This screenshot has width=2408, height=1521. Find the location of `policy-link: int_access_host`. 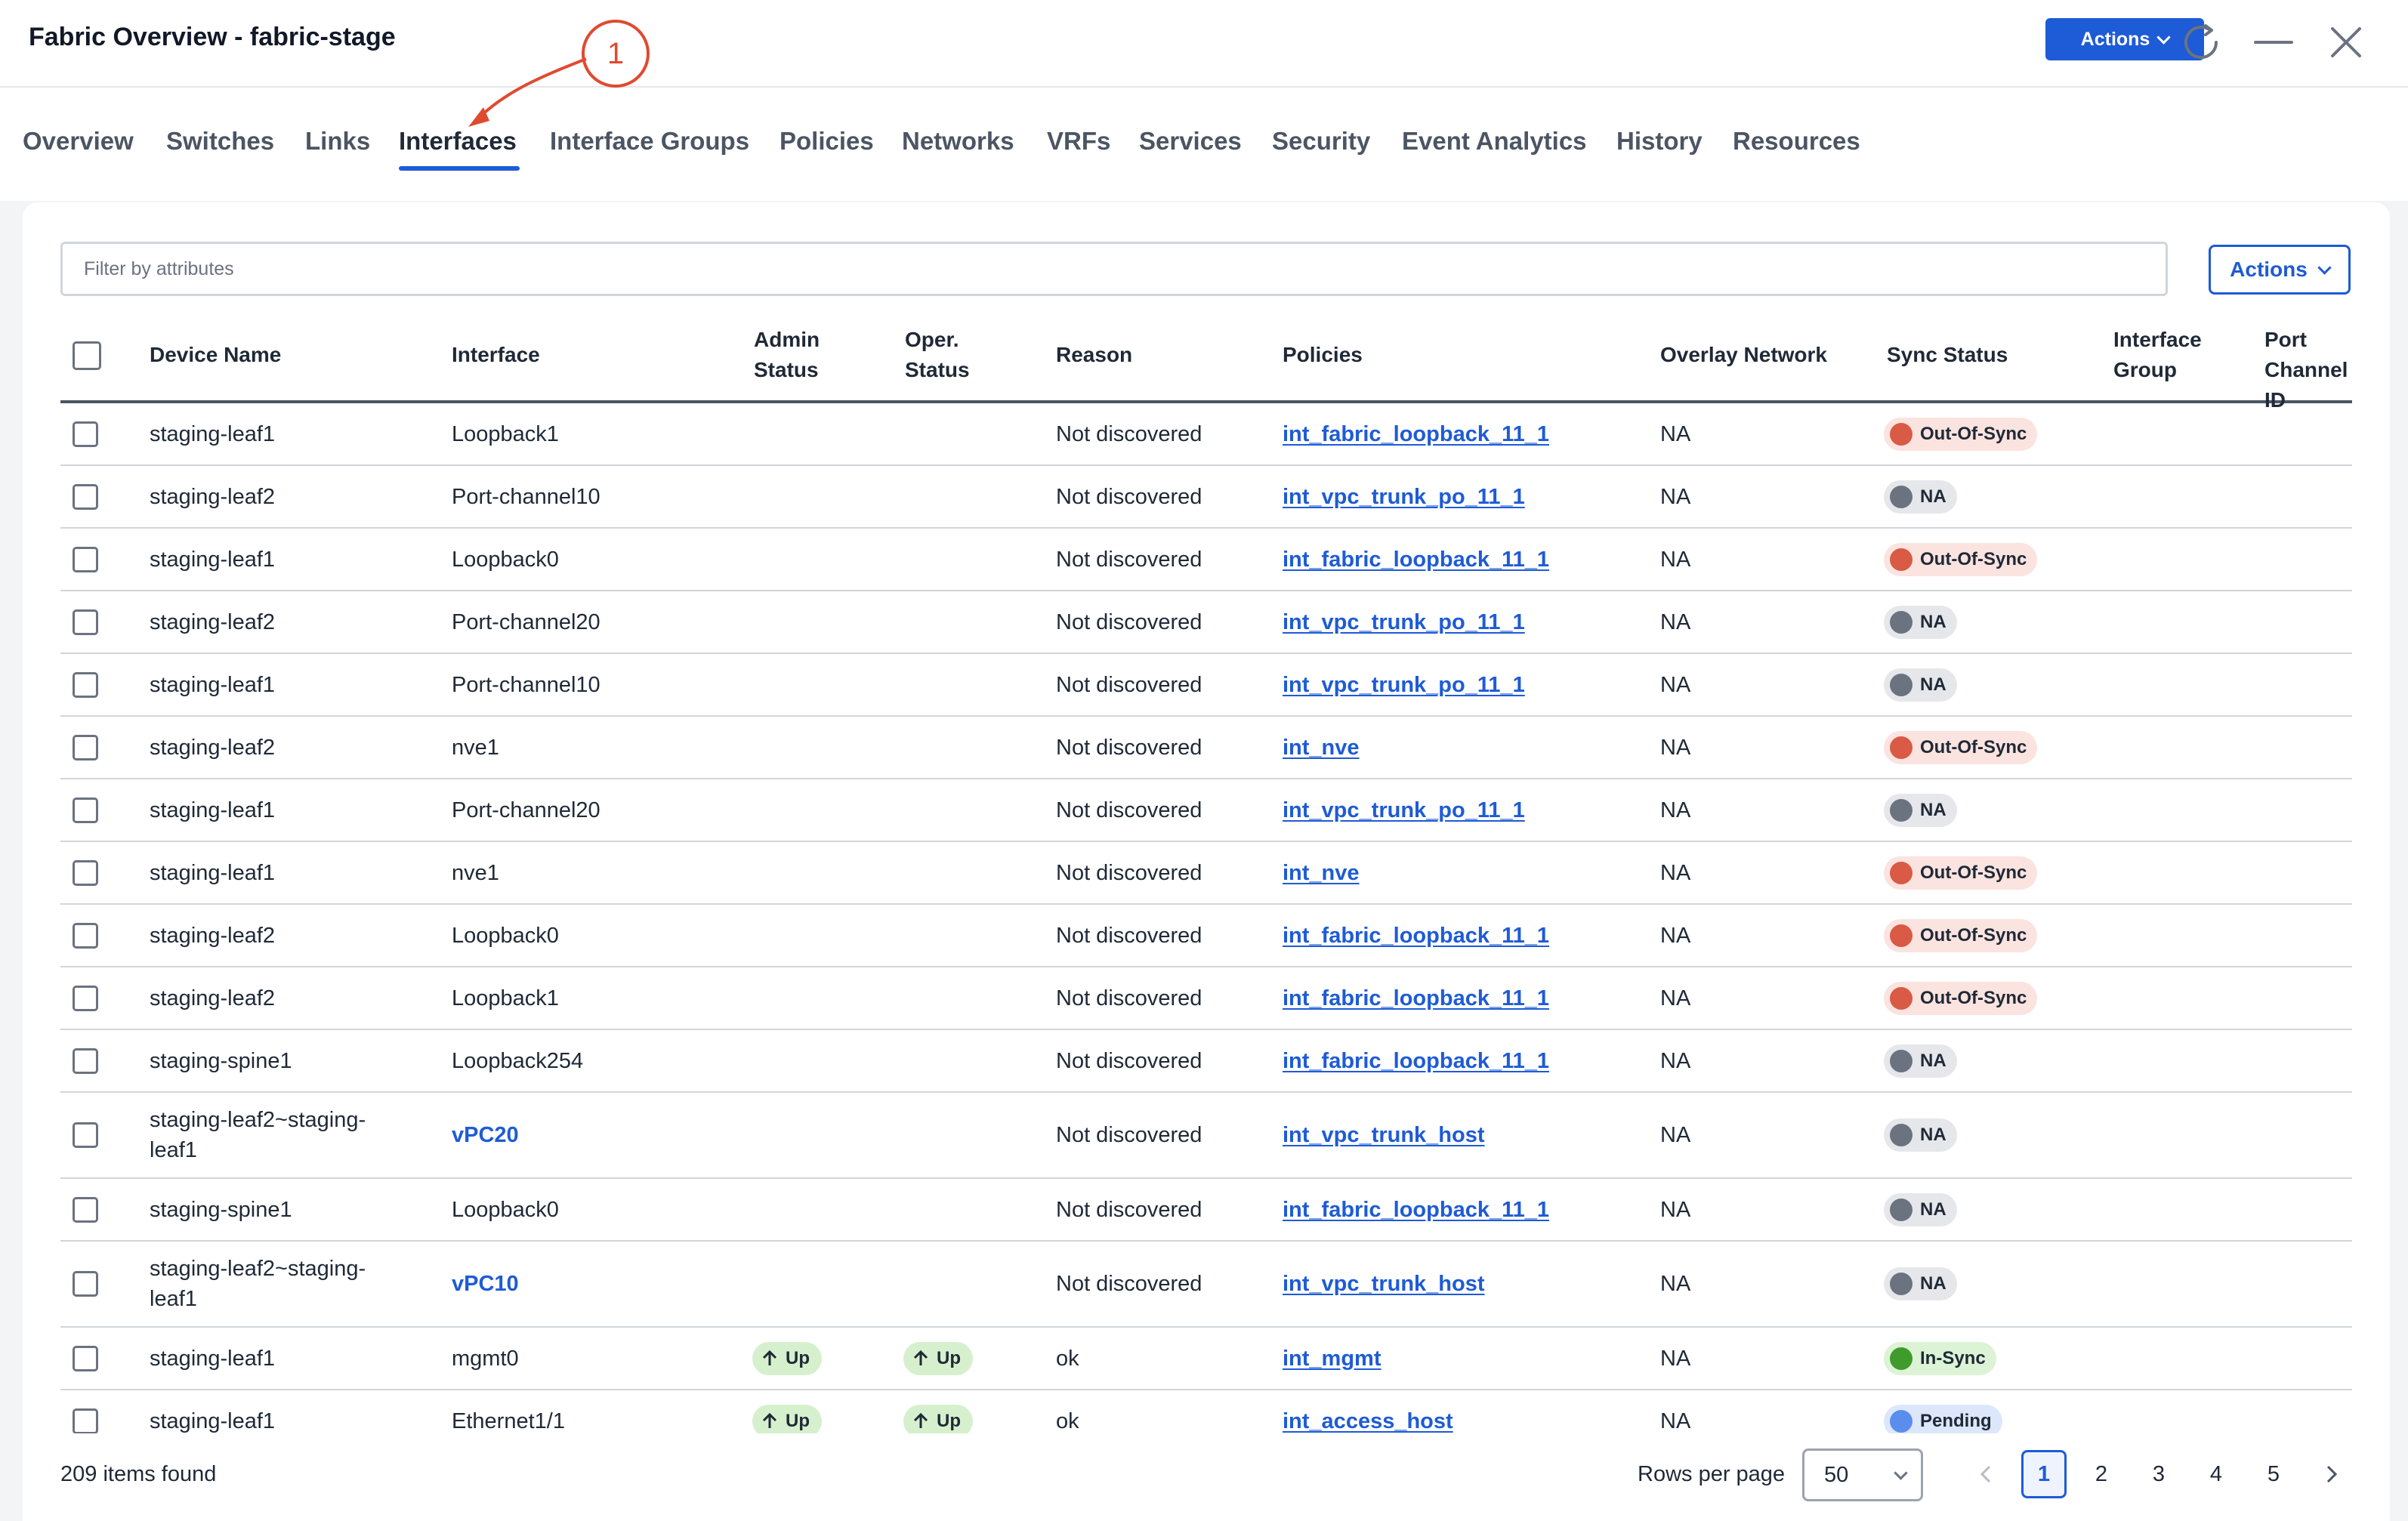

policy-link: int_access_host is located at coordinates (1368, 1421).